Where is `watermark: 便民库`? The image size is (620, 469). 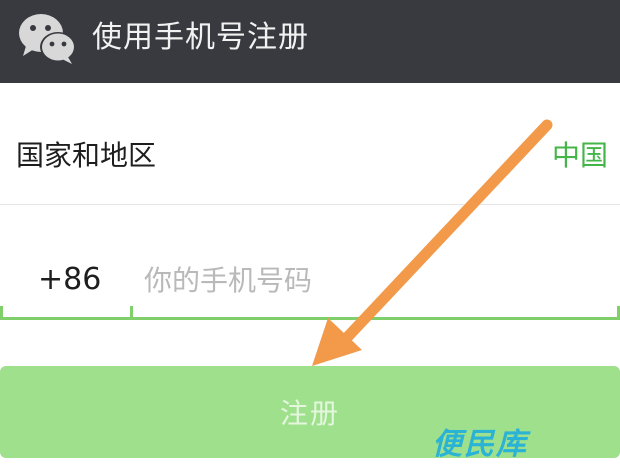
watermark: 便民库 is located at coordinates (480, 444).